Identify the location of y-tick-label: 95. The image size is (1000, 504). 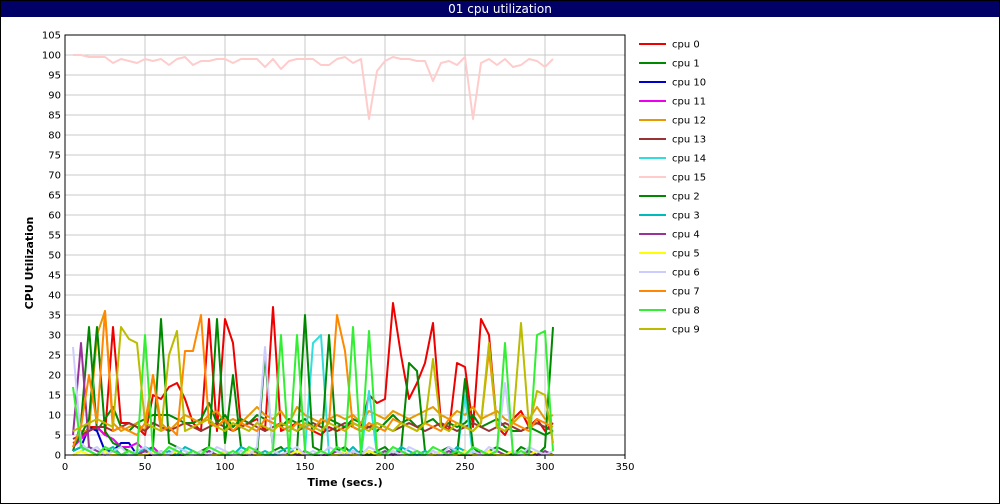
(54, 76).